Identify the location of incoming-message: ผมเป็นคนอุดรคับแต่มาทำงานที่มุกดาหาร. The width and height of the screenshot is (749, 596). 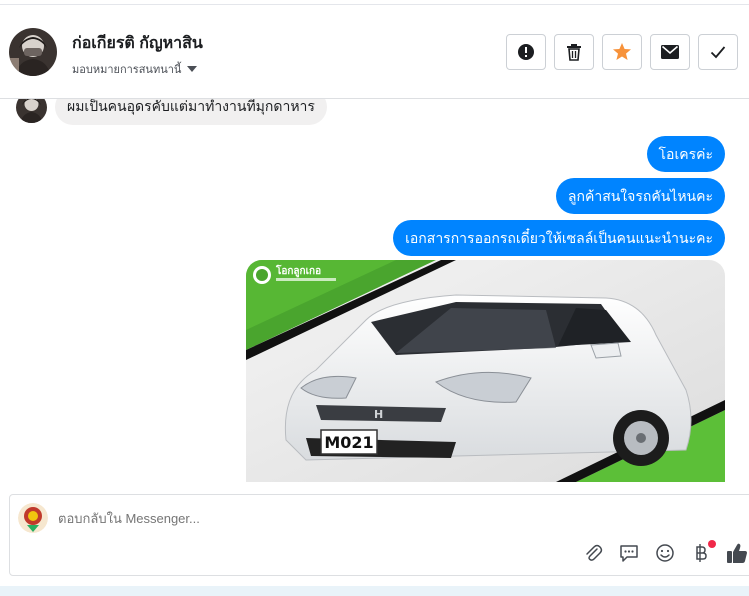
(191, 112).